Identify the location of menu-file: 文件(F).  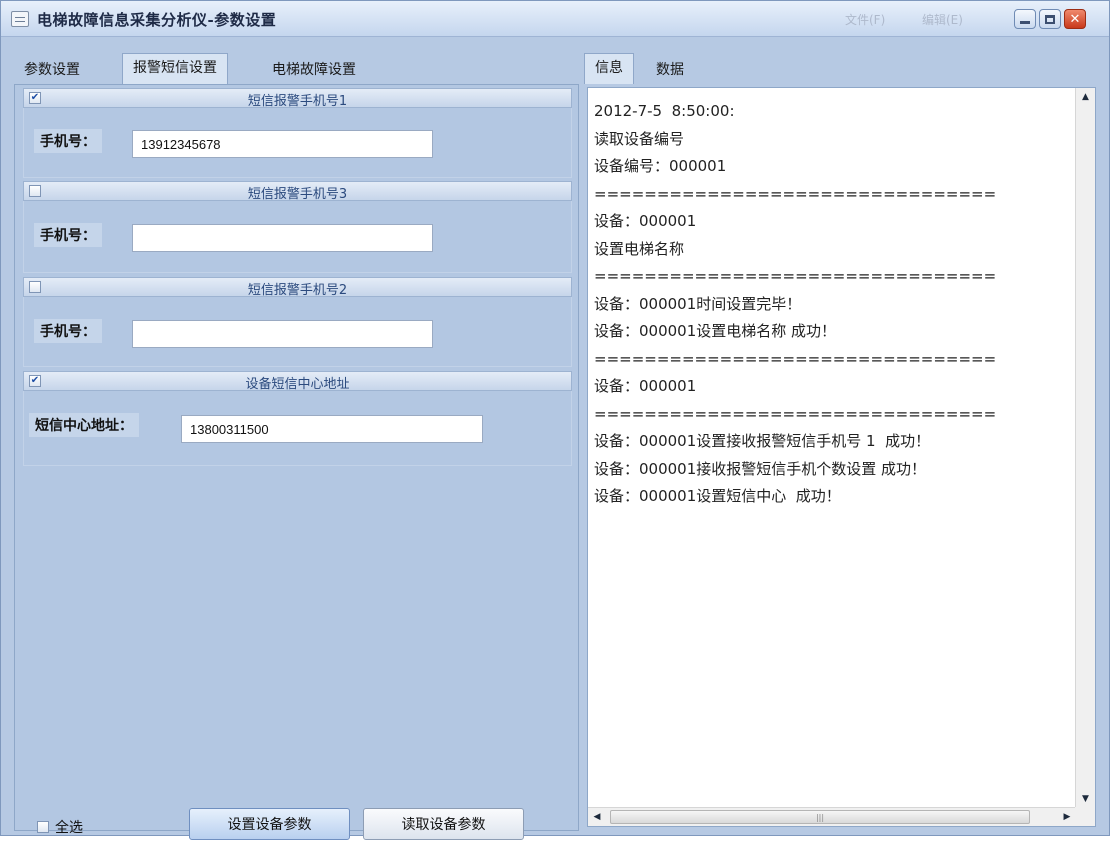
(865, 19).